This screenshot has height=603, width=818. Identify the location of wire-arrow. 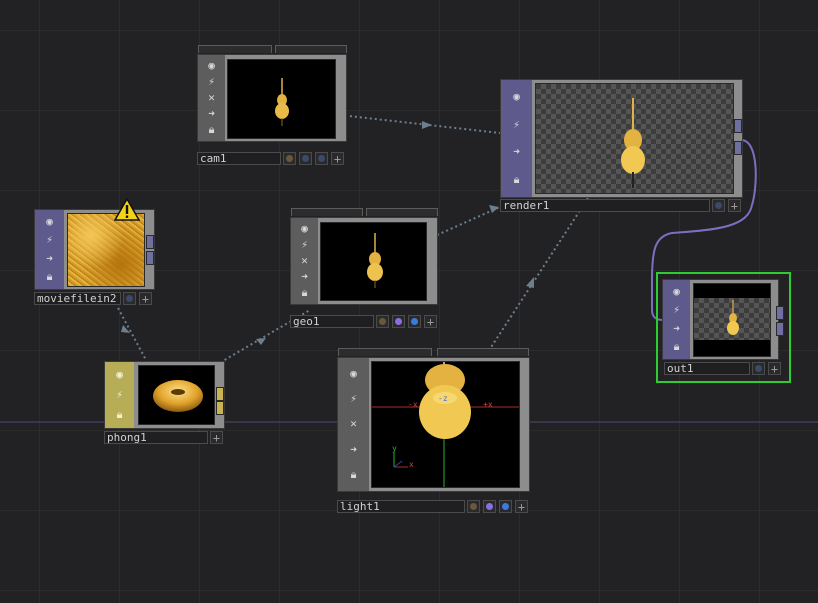
(261, 341).